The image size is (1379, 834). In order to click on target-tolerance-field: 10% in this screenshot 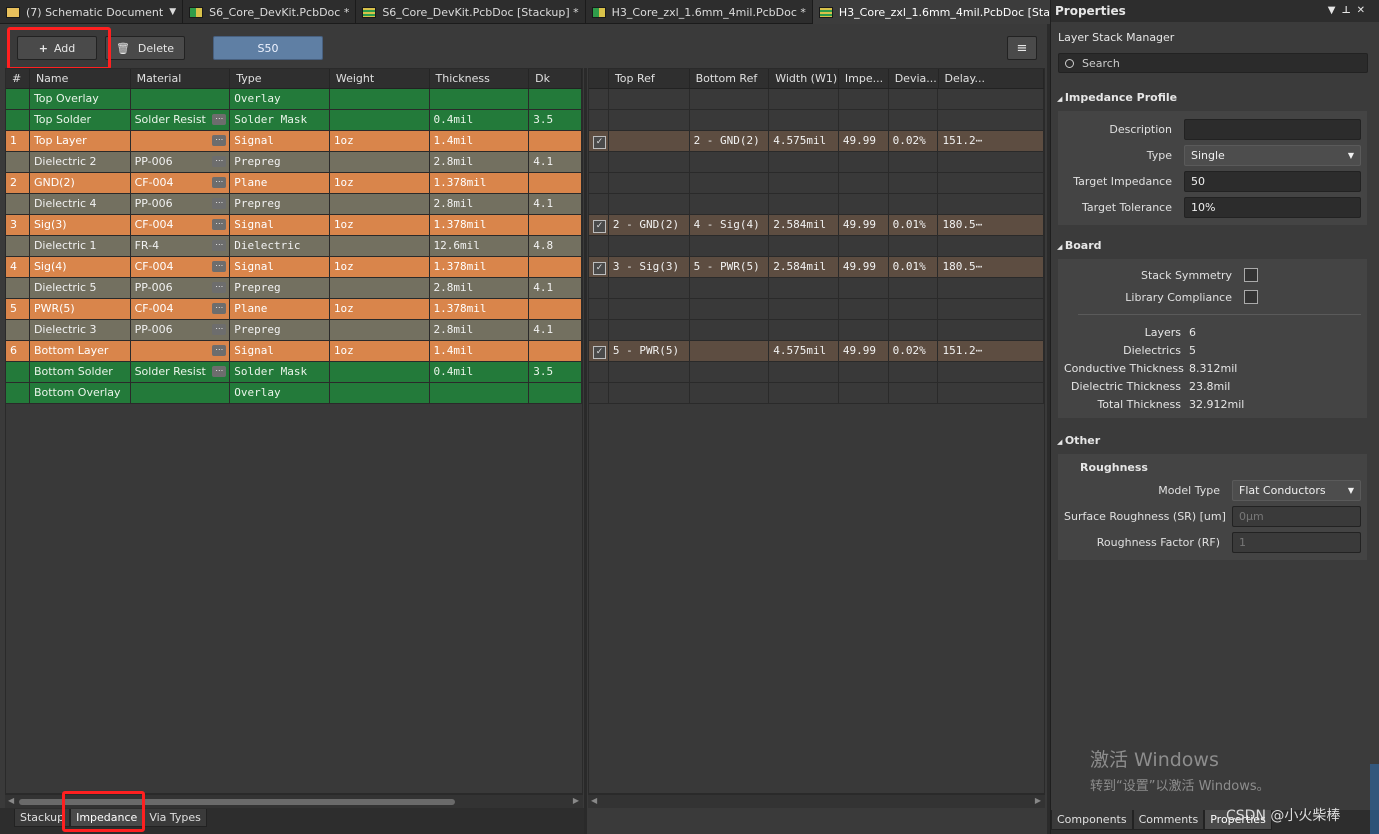, I will do `click(1272, 207)`.